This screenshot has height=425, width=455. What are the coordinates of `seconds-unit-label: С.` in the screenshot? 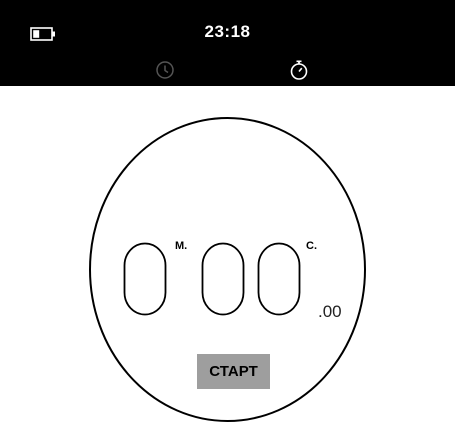 It's located at (311, 246).